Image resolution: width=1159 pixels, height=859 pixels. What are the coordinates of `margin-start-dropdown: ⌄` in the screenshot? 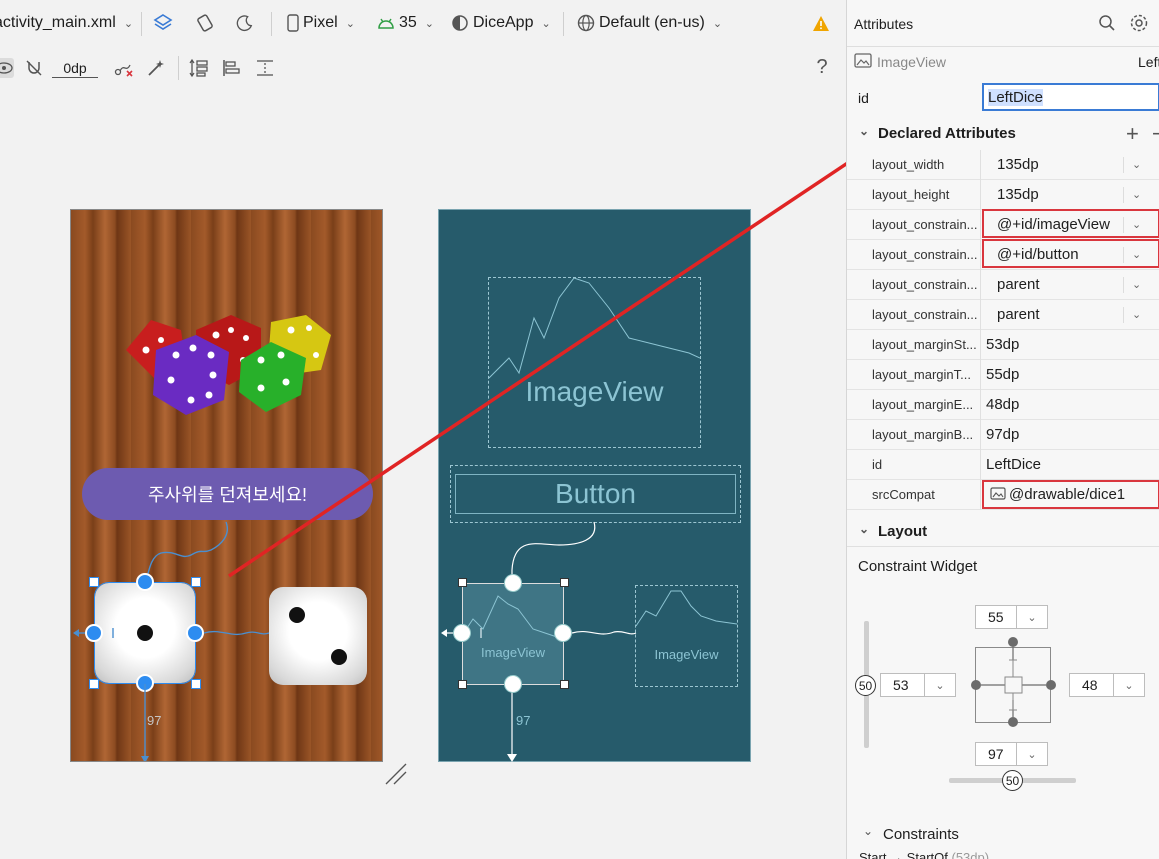 It's located at (940, 685).